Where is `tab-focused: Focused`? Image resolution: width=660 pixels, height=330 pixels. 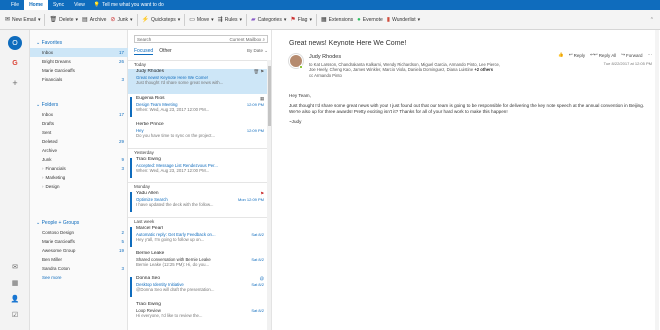 tab-focused: Focused is located at coordinates (144, 51).